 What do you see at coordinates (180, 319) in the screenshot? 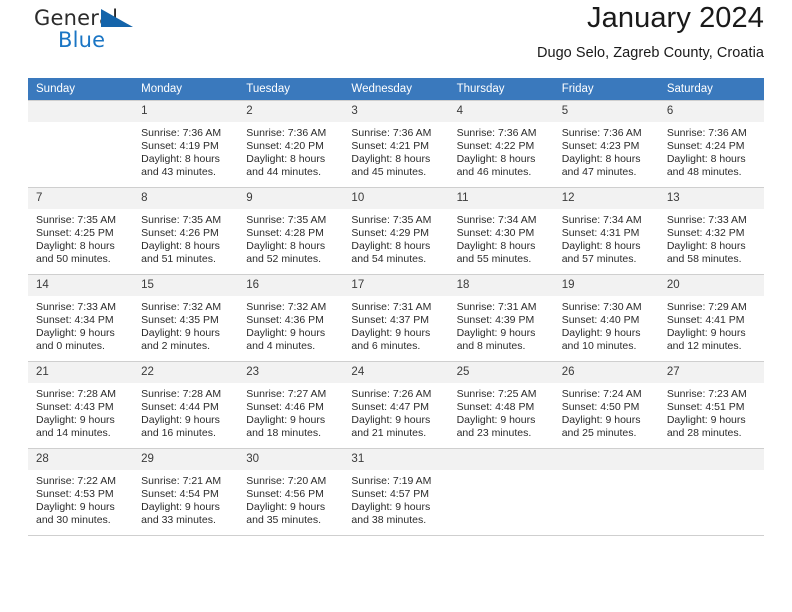
I see `sunset-text: Sunset: 4:35 PM` at bounding box center [180, 319].